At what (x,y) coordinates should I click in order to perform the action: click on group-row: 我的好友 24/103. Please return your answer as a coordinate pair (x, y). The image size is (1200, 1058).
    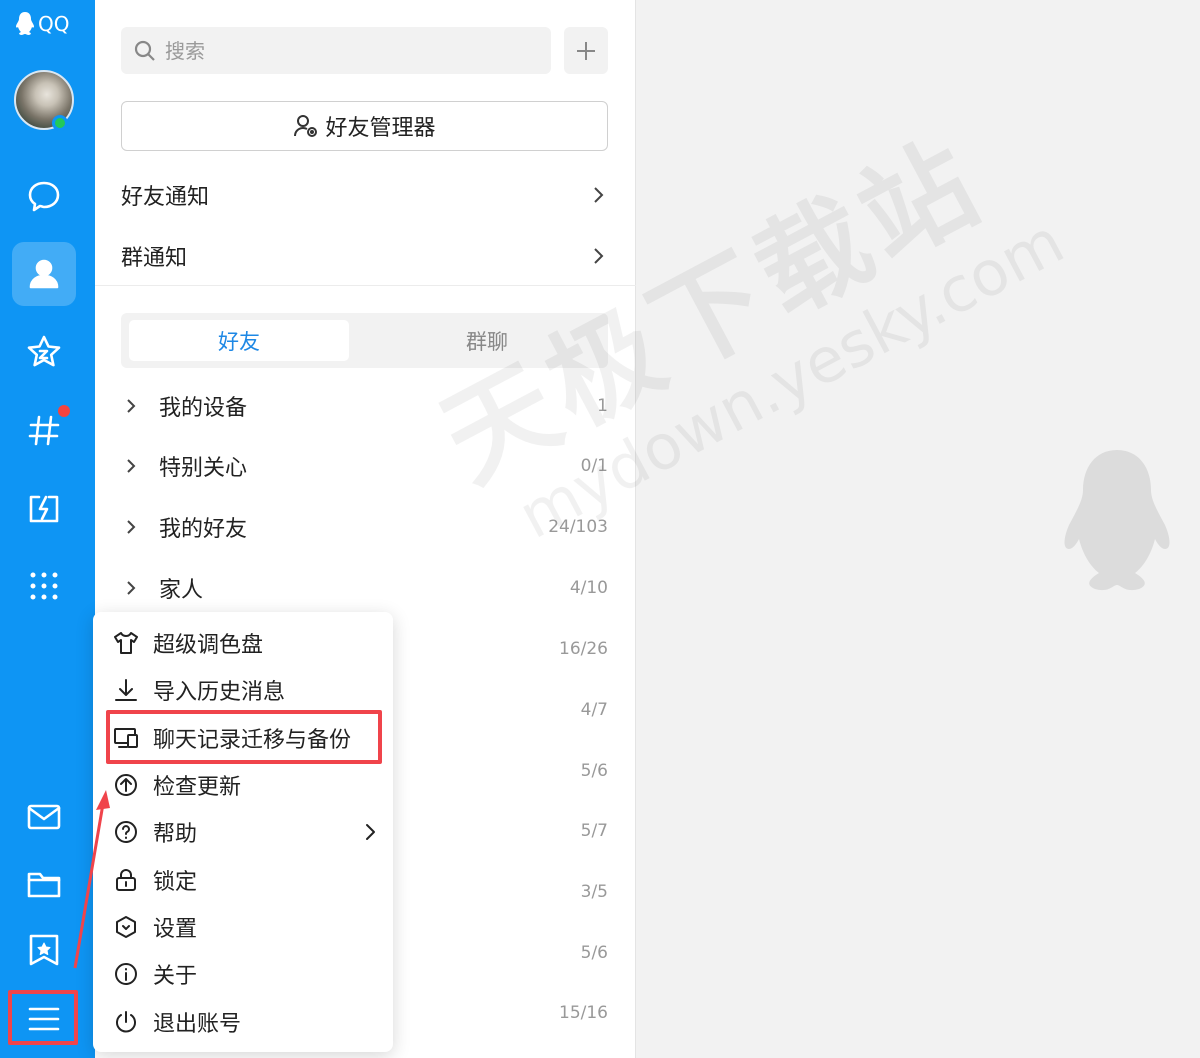
    Looking at the image, I should click on (364, 527).